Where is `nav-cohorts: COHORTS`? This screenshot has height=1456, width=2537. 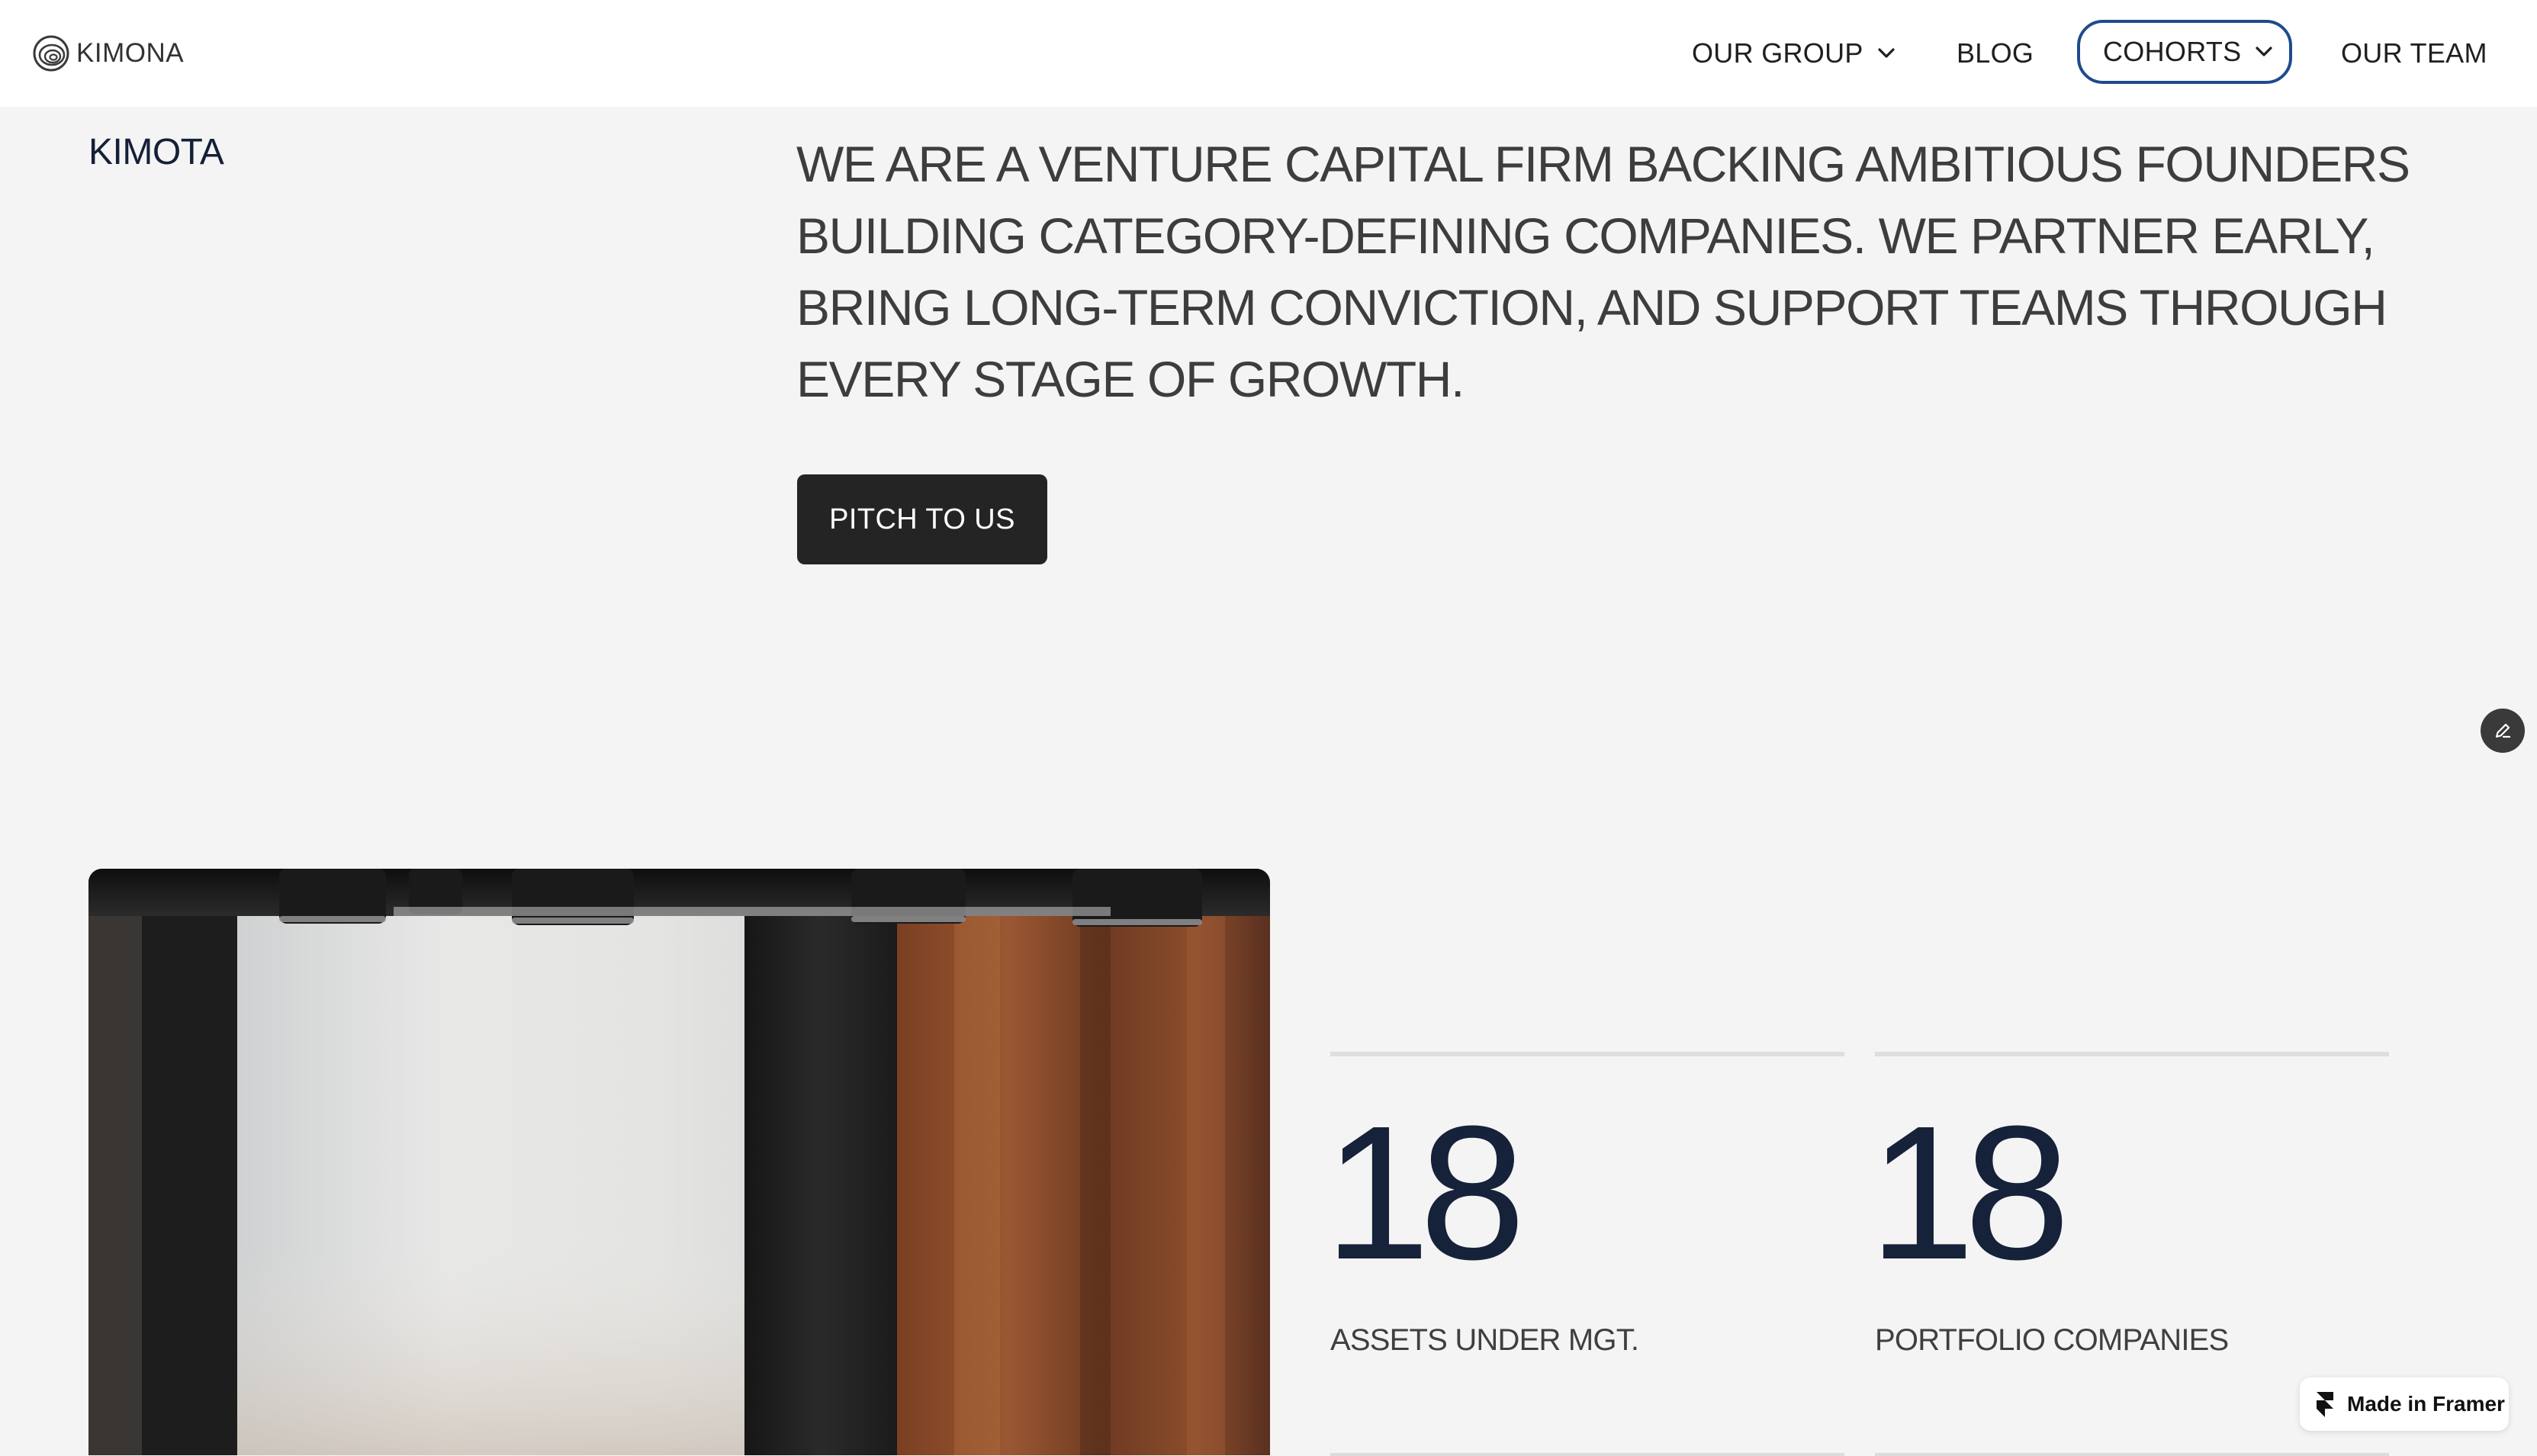 nav-cohorts: COHORTS is located at coordinates (2185, 52).